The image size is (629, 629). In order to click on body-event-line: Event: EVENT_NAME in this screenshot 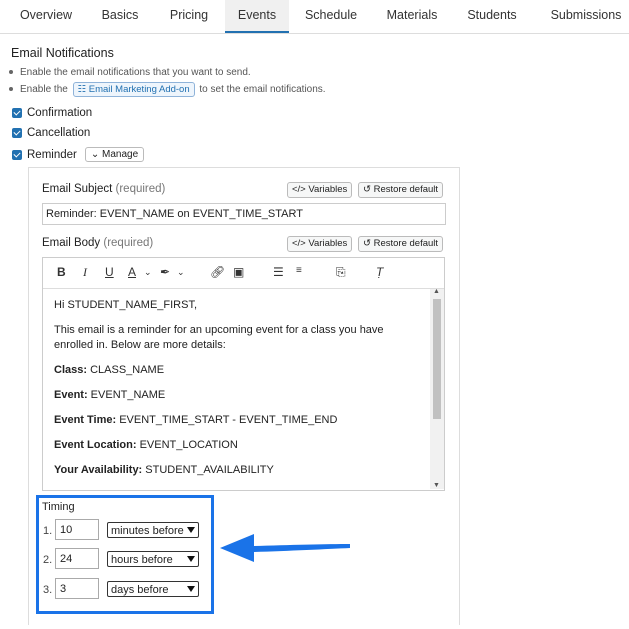, I will do `click(234, 395)`.